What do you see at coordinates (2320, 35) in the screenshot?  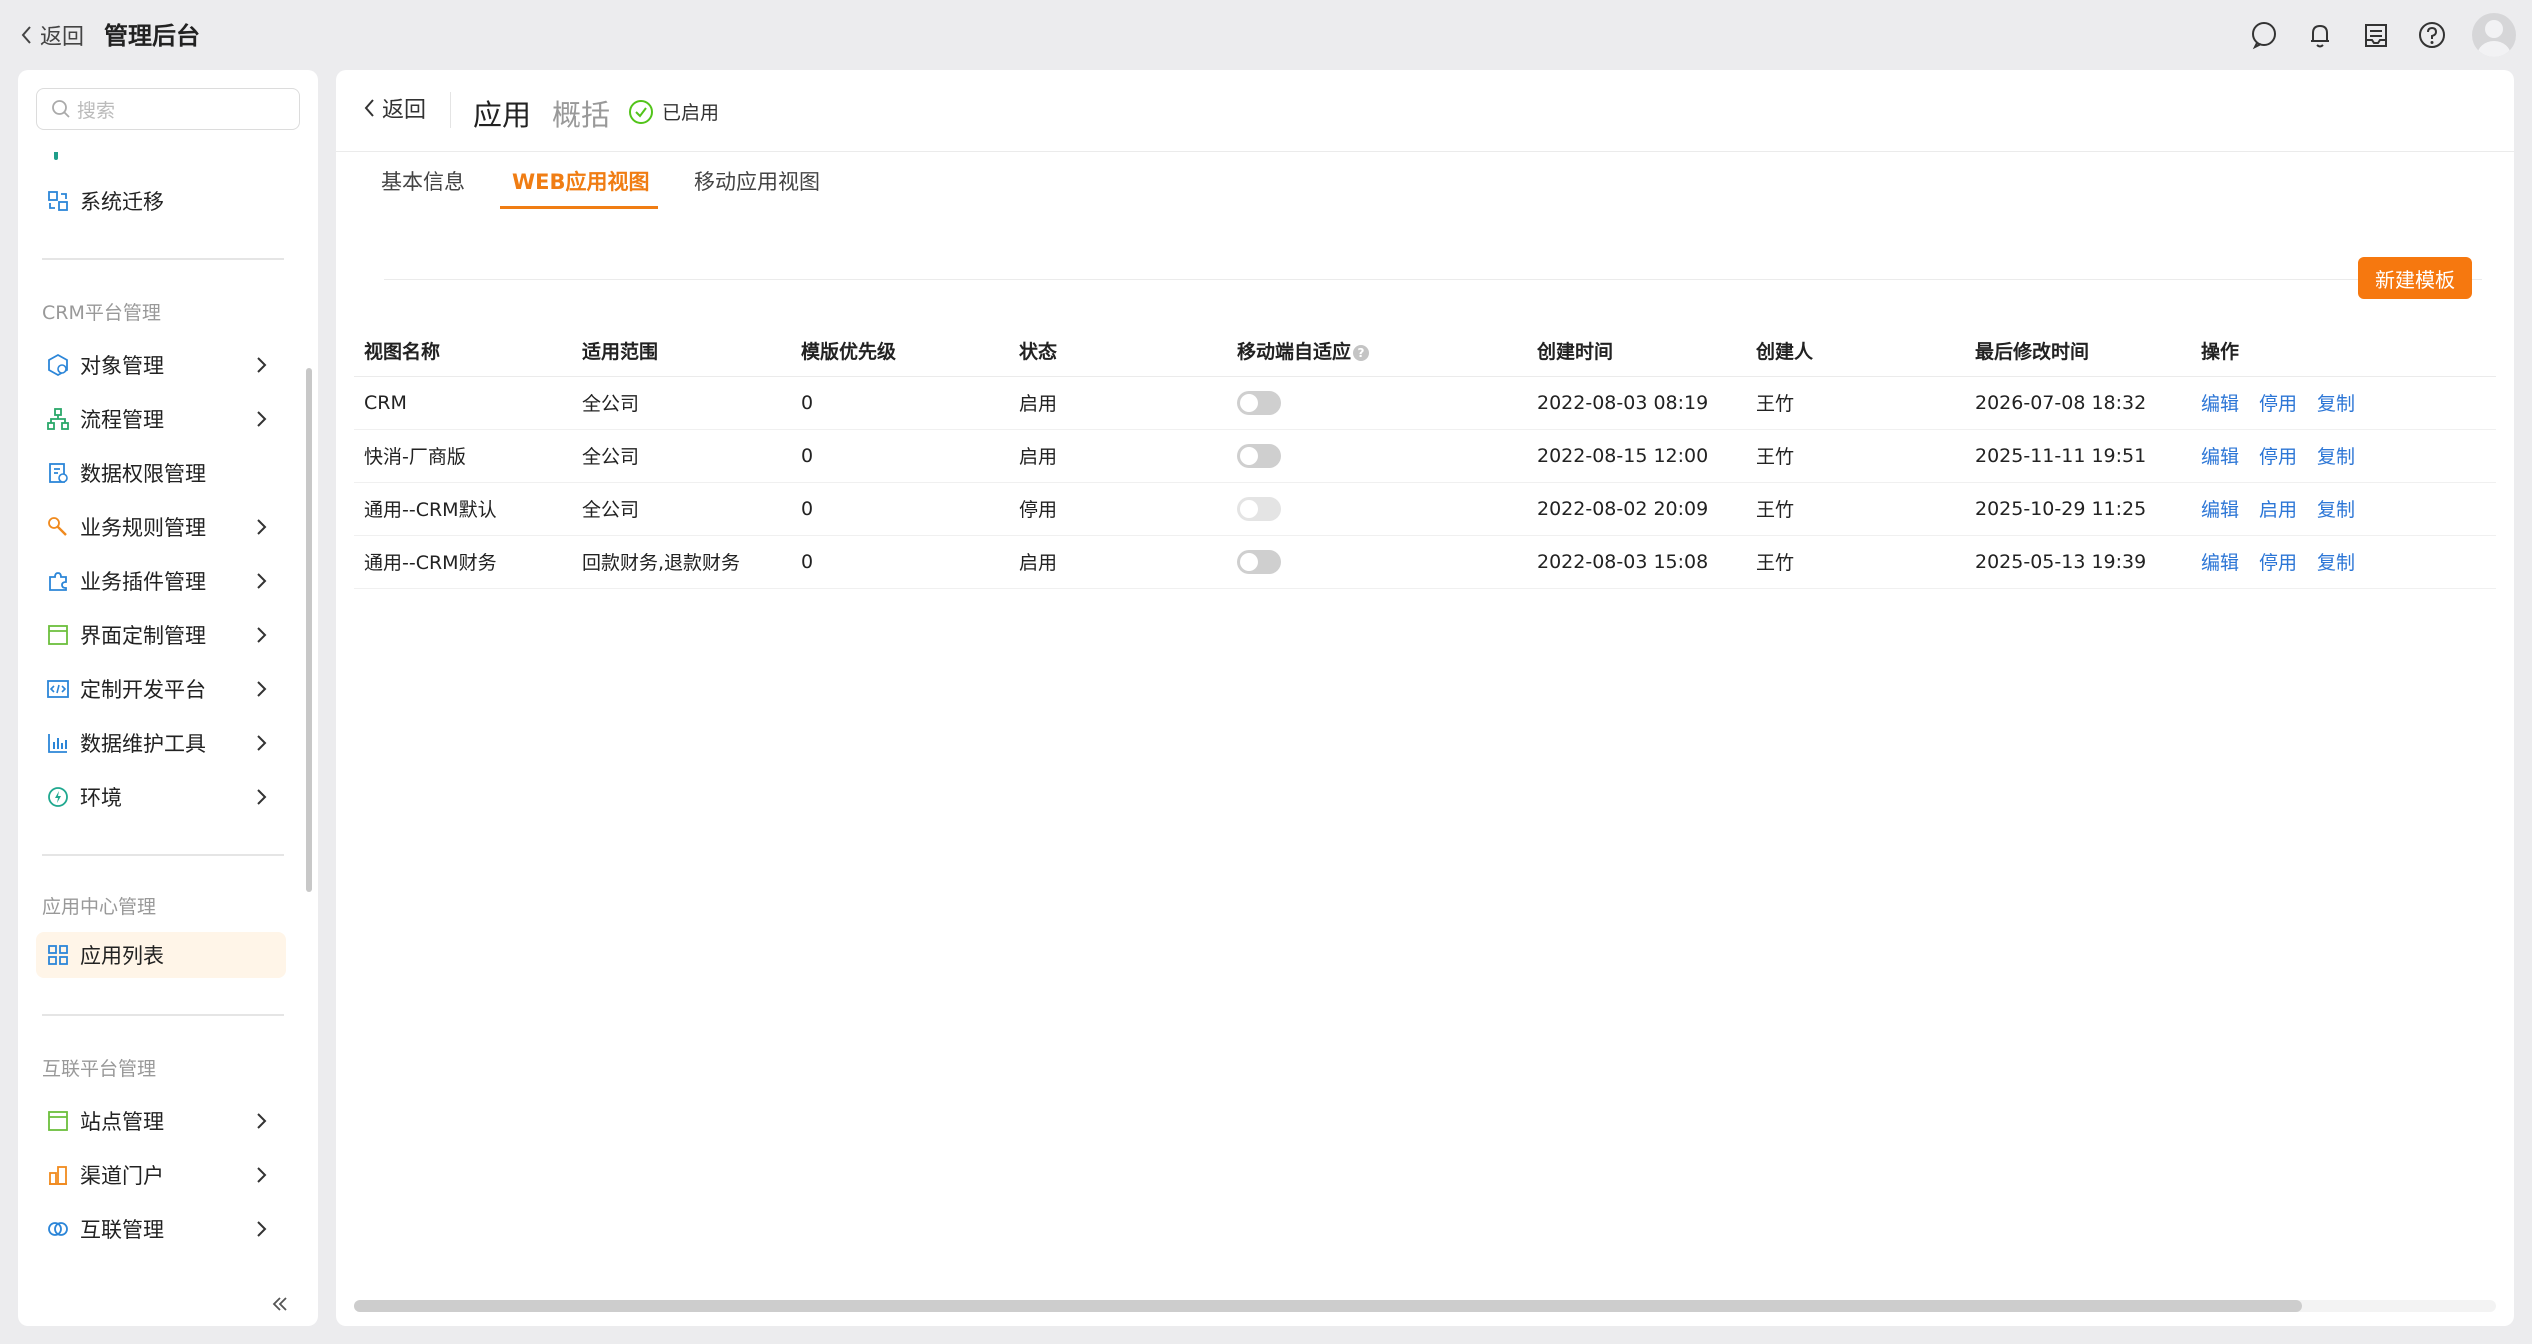 I see `bell-icon` at bounding box center [2320, 35].